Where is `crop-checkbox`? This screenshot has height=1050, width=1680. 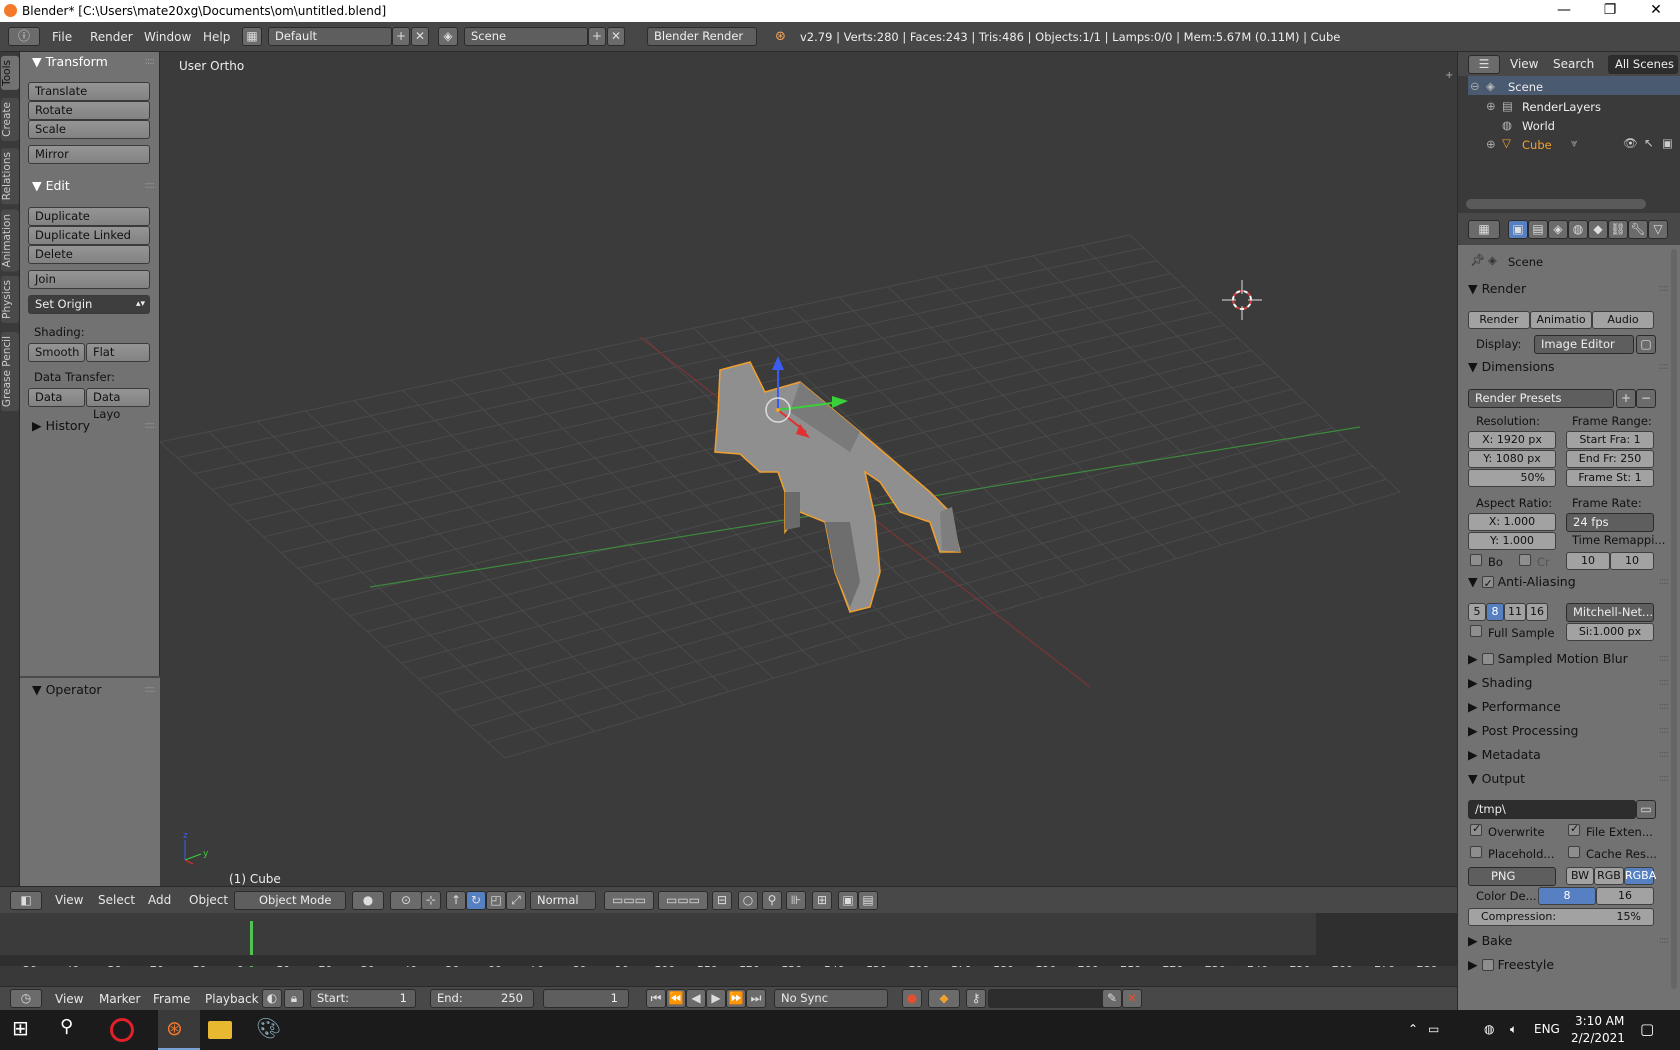
crop-checkbox is located at coordinates (1525, 560).